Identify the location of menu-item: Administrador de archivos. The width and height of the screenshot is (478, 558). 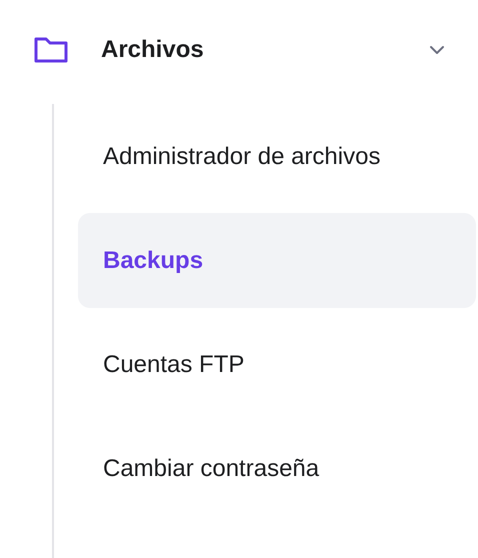
(277, 156).